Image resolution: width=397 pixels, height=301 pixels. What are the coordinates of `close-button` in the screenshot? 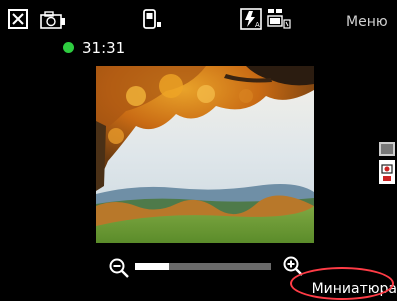 It's located at (18, 19).